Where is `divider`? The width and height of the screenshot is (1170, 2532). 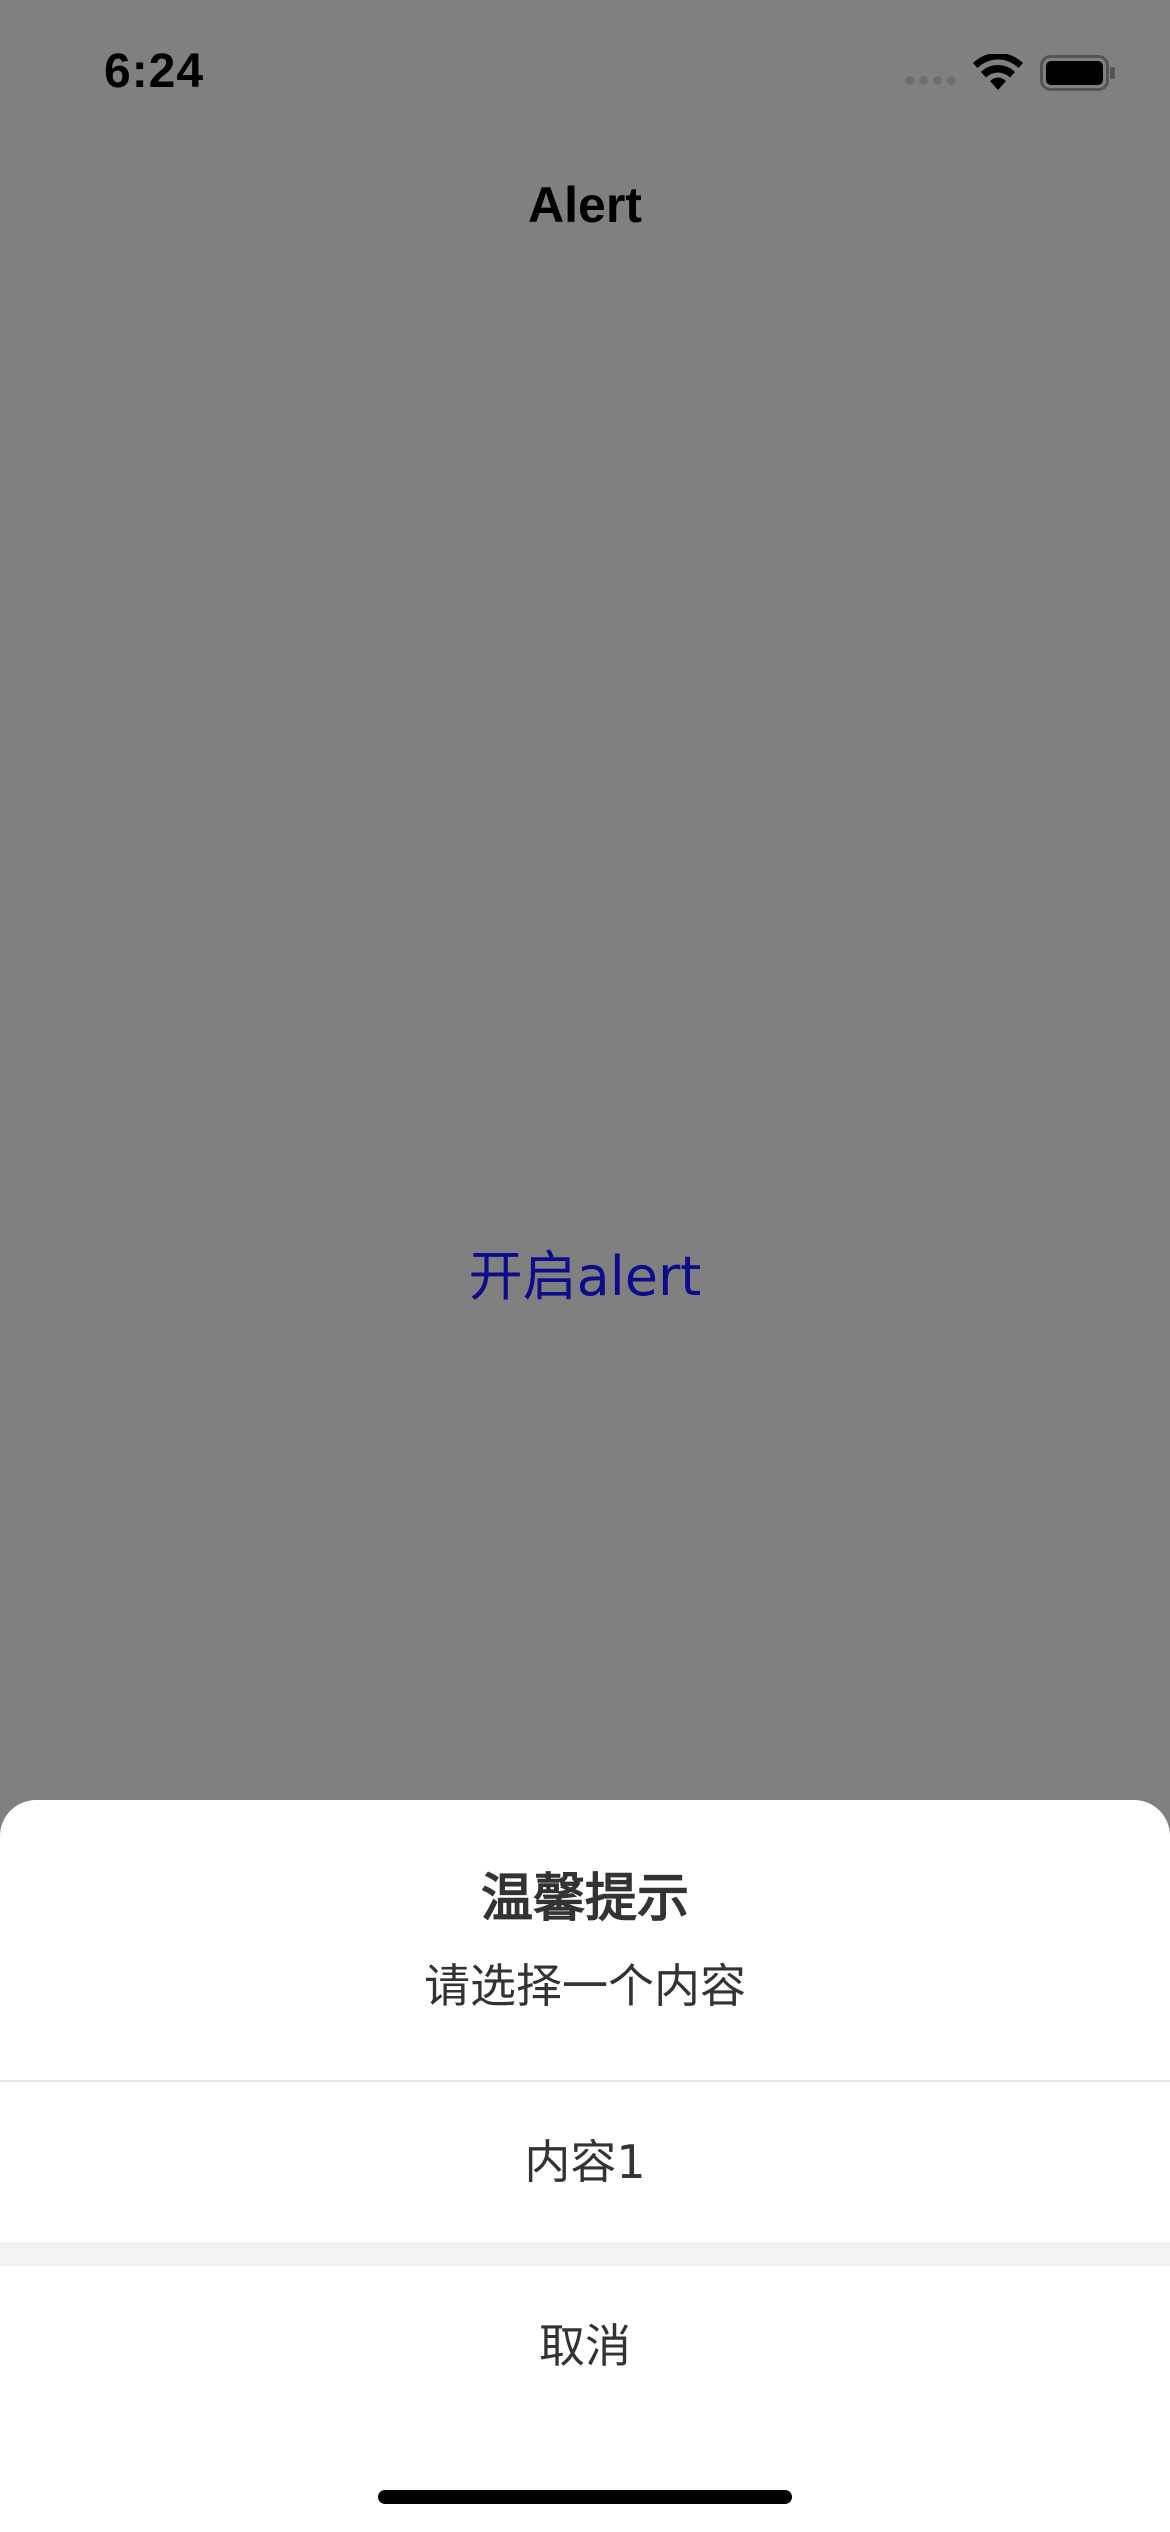 divider is located at coordinates (585, 2254).